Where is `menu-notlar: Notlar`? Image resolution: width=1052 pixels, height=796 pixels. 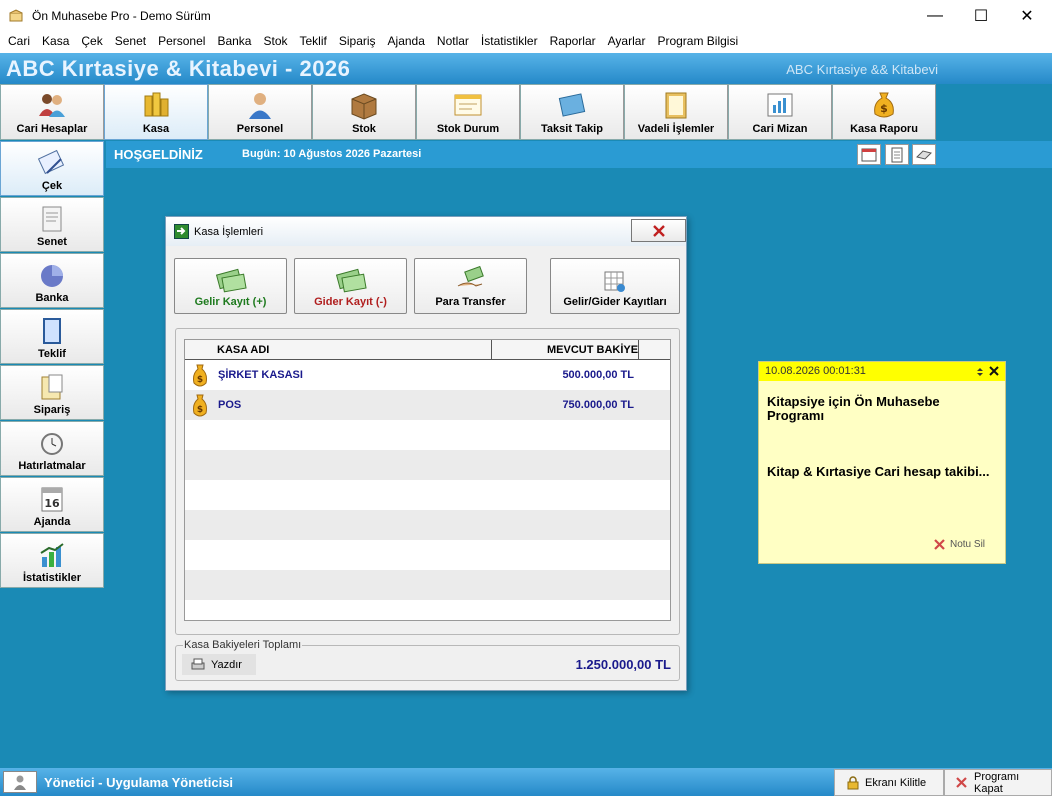
menu-notlar: Notlar is located at coordinates (453, 41).